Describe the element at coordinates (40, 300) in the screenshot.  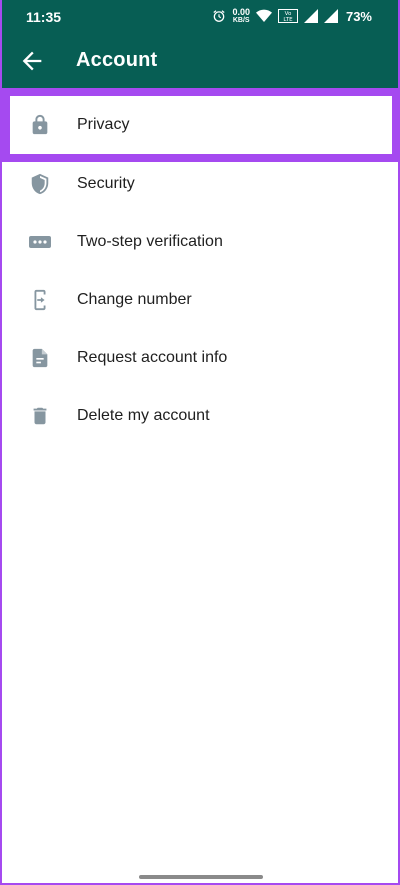
I see `phone-change-icon` at that location.